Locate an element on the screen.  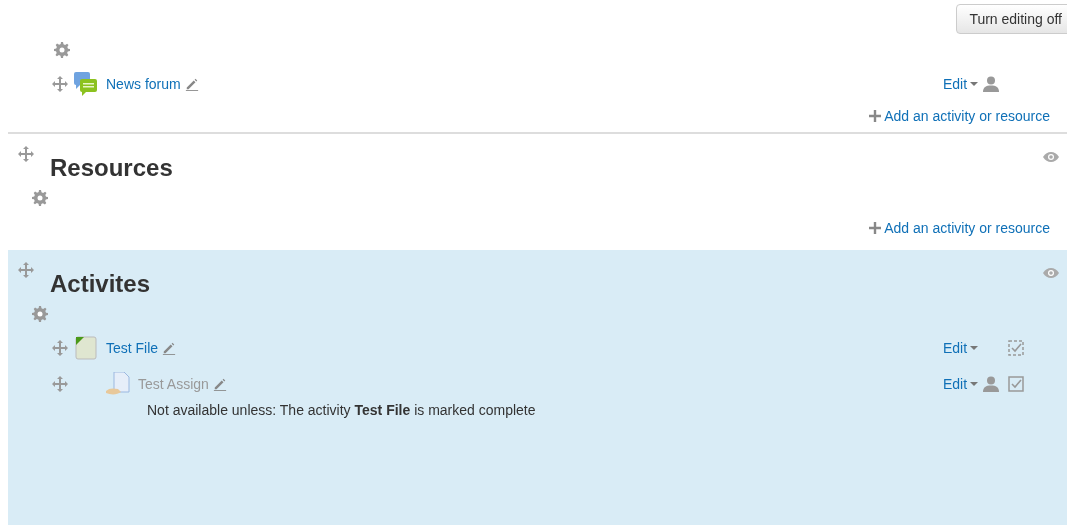
activity-link: Test File is located at coordinates (132, 348).